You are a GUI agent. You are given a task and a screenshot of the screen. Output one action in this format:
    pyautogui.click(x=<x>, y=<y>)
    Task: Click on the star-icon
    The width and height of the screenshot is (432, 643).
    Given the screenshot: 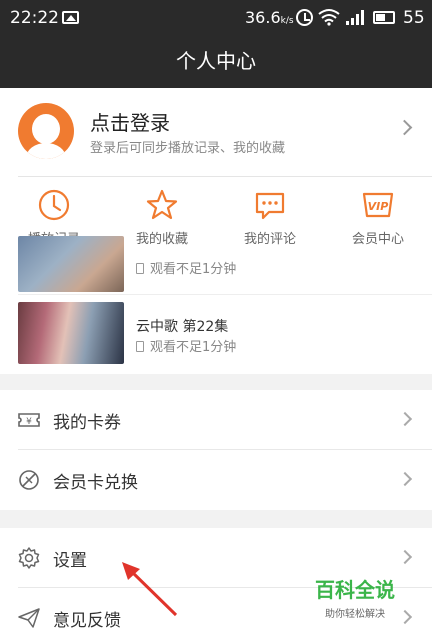 What is the action you would take?
    pyautogui.click(x=162, y=204)
    